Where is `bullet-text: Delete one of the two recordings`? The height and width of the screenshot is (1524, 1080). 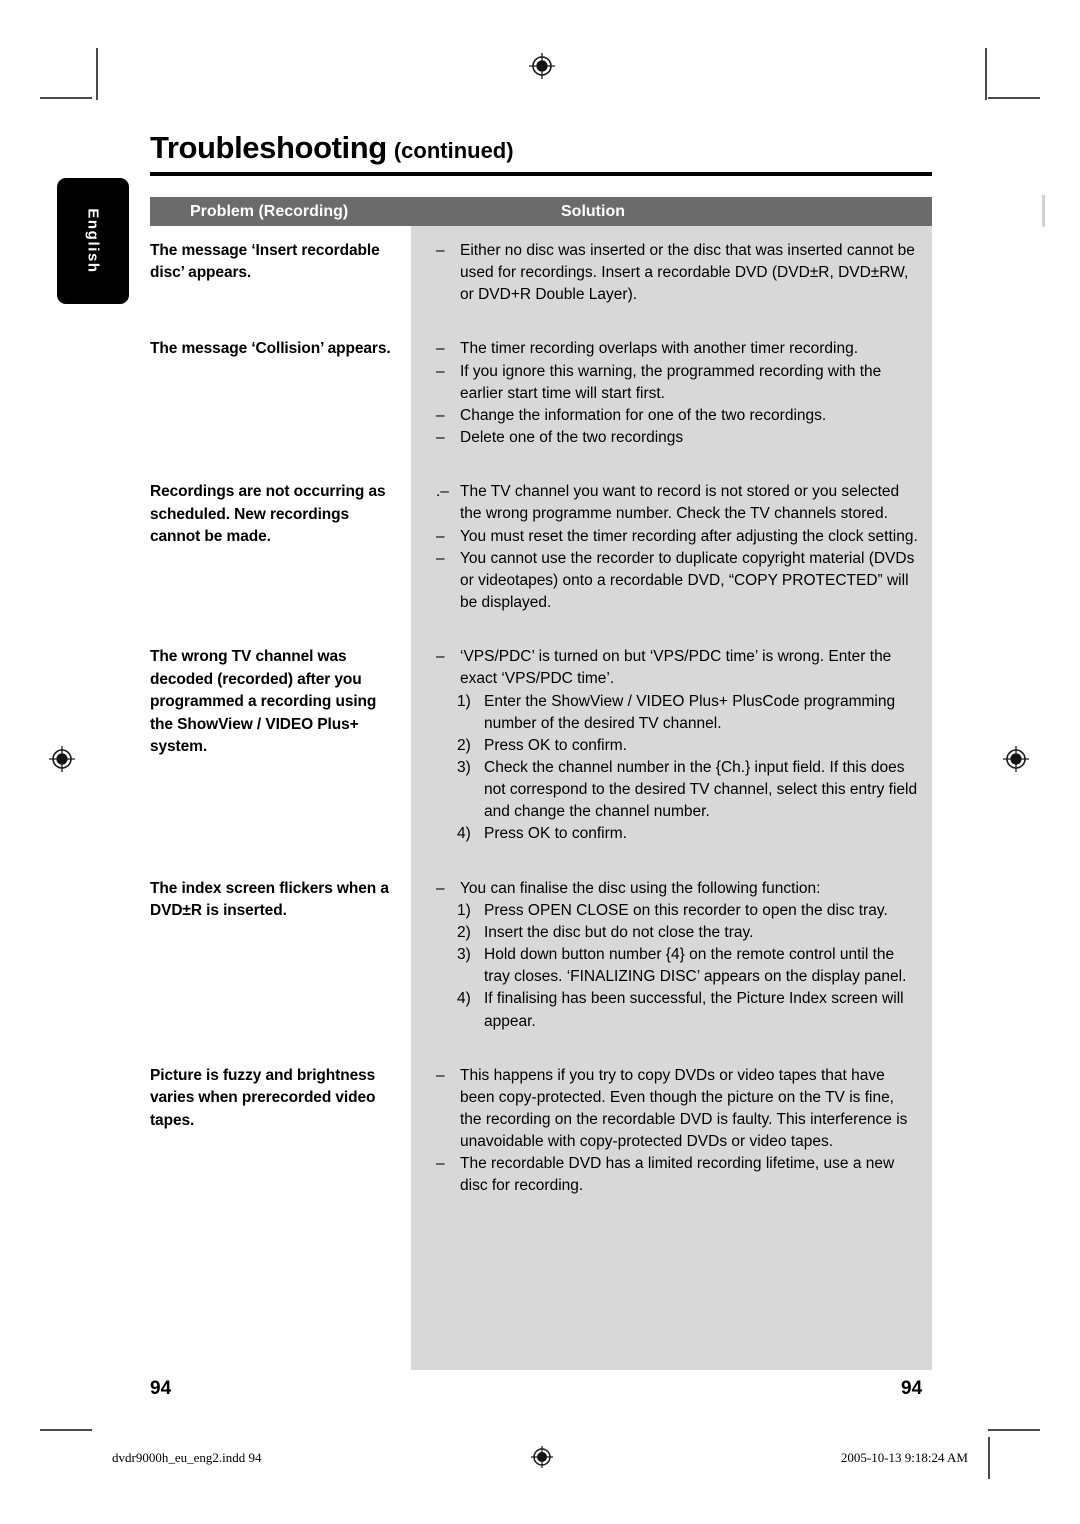
bullet-text: Delete one of the two recordings is located at coordinates (572, 438).